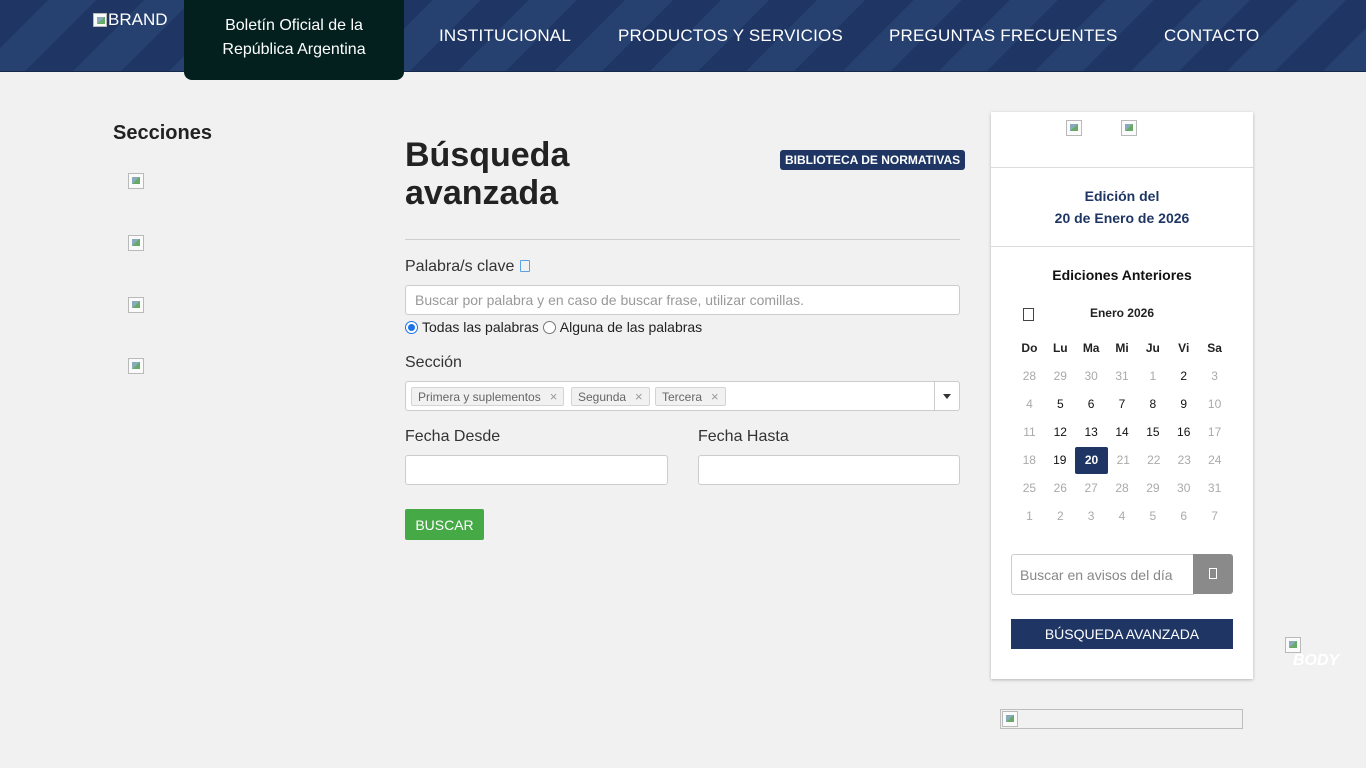  I want to click on calendar-week: 18 19 20 21 22 23 24, so click(1122, 460).